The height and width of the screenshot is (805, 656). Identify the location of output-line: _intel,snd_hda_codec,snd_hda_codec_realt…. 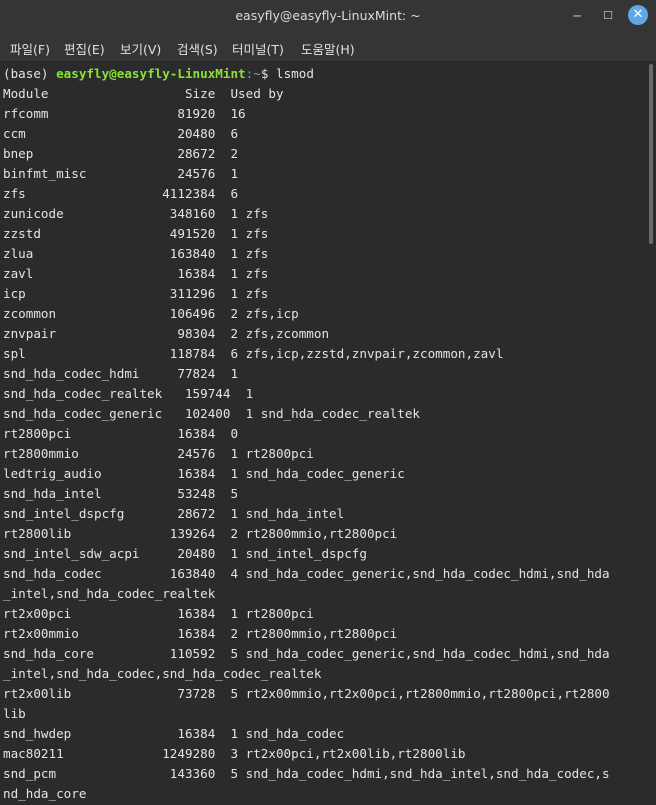
(162, 673).